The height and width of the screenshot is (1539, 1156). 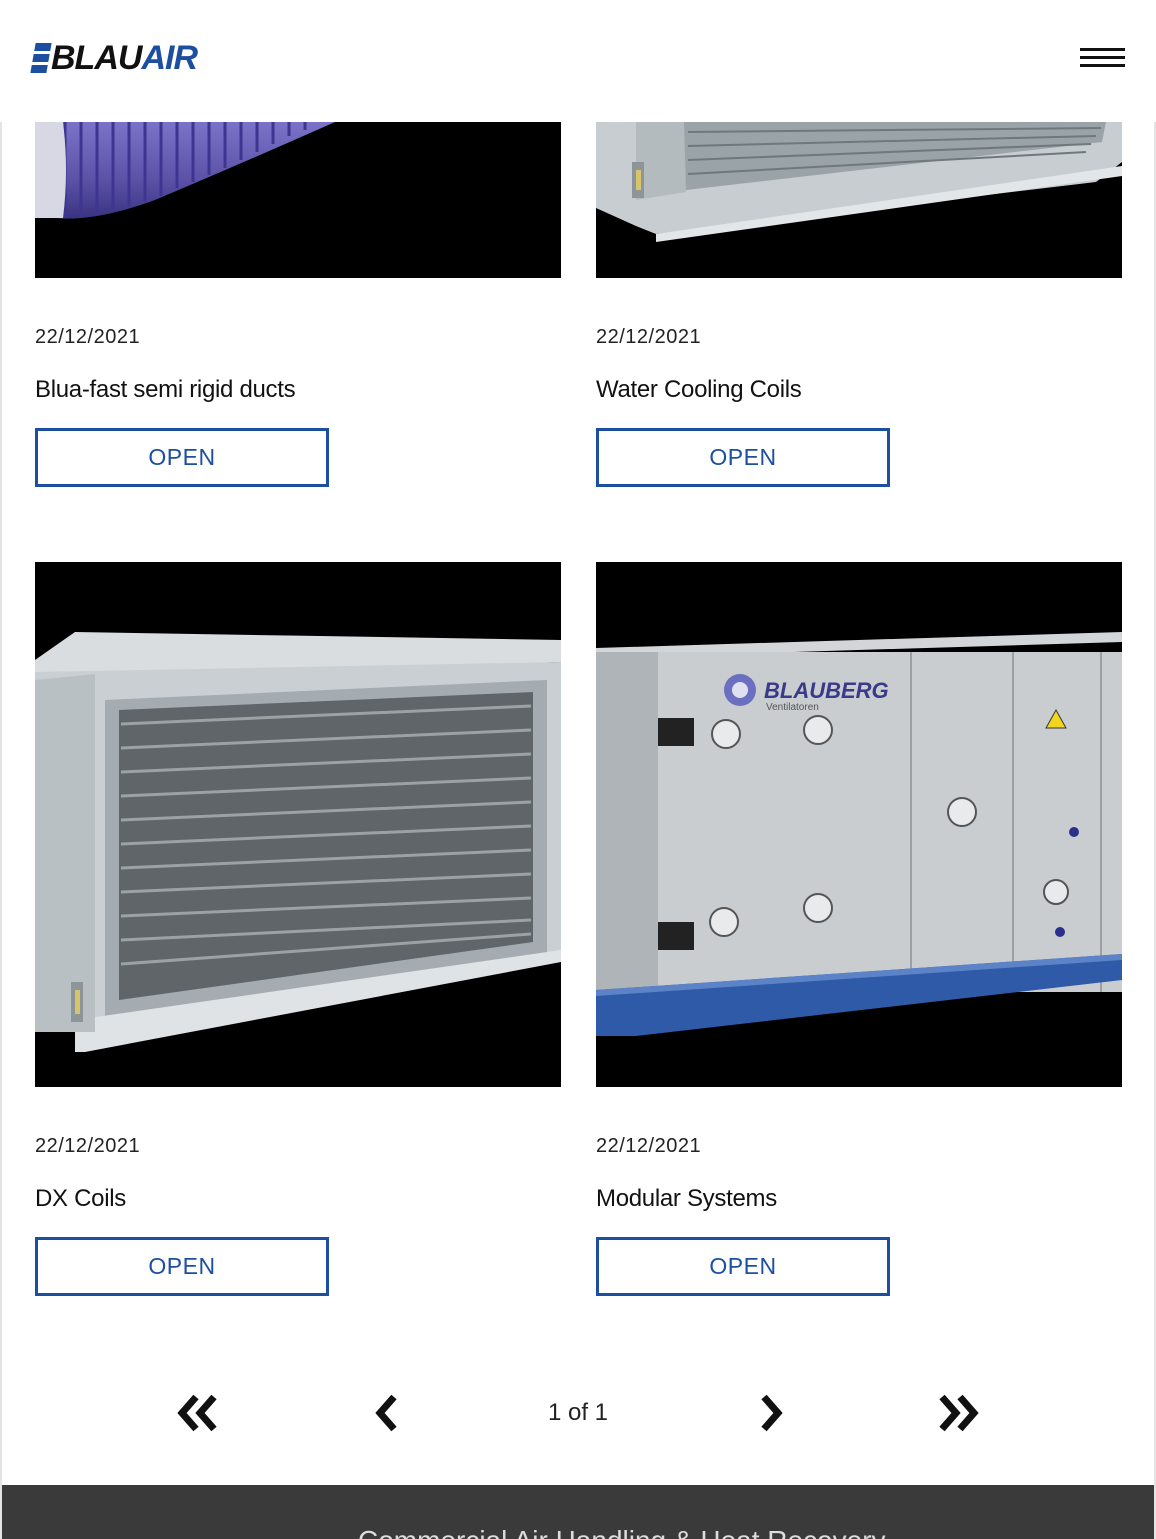 What do you see at coordinates (298, 200) in the screenshot?
I see `product-image-ducts` at bounding box center [298, 200].